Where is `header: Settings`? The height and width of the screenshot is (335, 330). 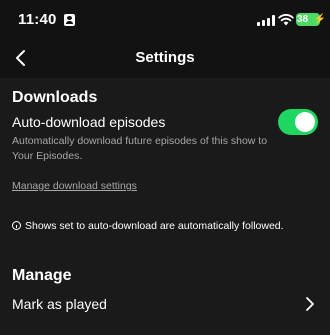 header: Settings is located at coordinates (165, 58).